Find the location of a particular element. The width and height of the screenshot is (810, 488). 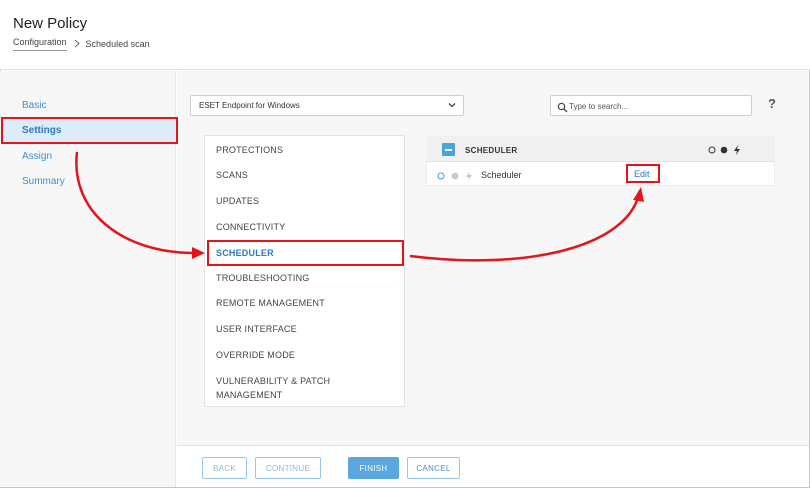

category-scans: SCANS is located at coordinates (232, 175).